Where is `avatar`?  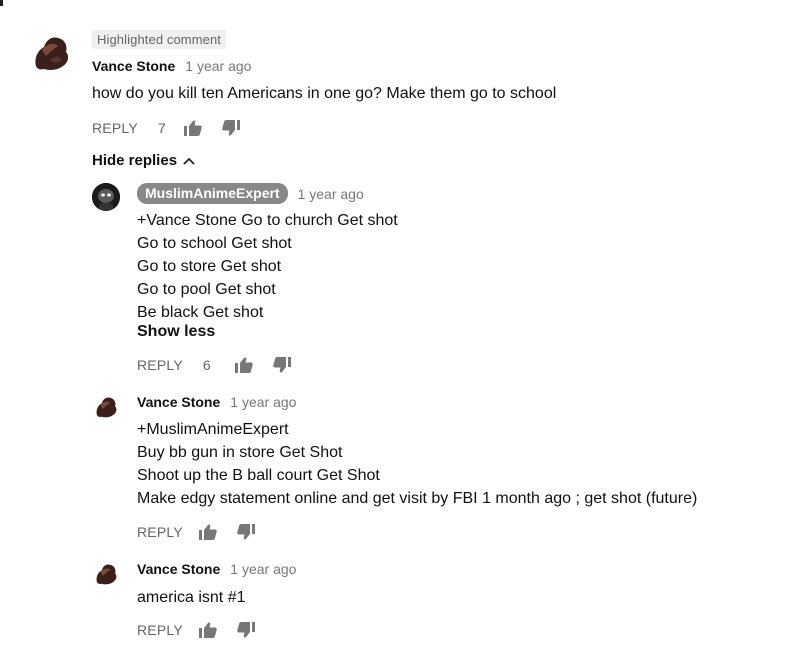 avatar is located at coordinates (51, 53).